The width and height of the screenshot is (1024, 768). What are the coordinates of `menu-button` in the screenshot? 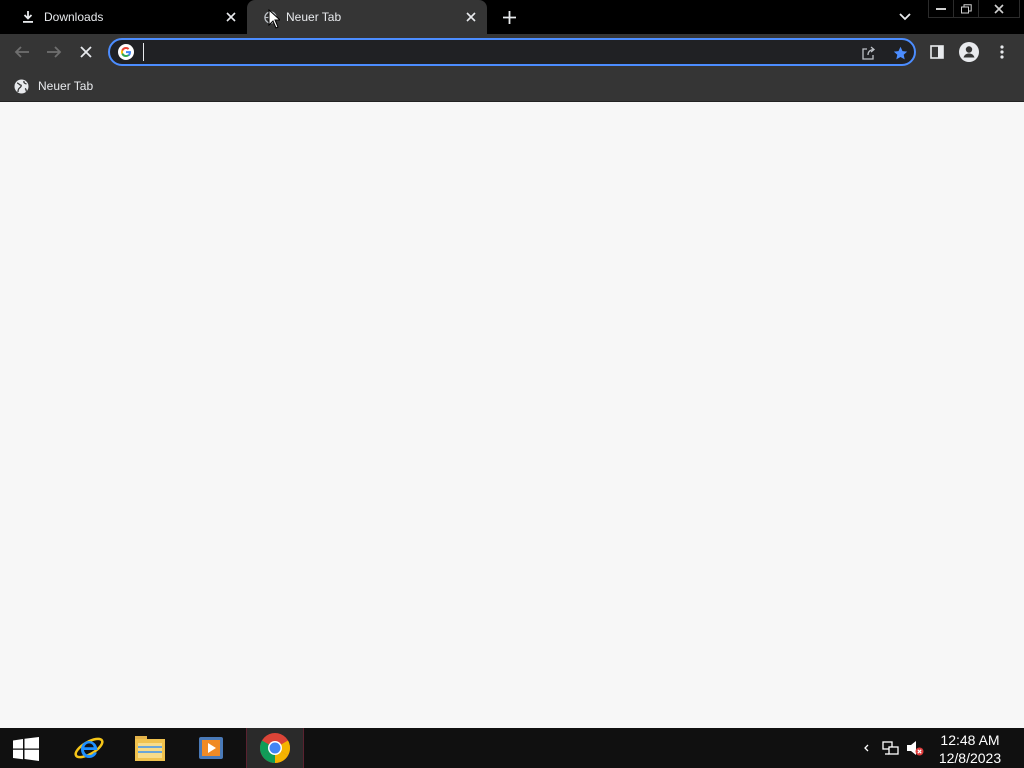 It's located at (1002, 52).